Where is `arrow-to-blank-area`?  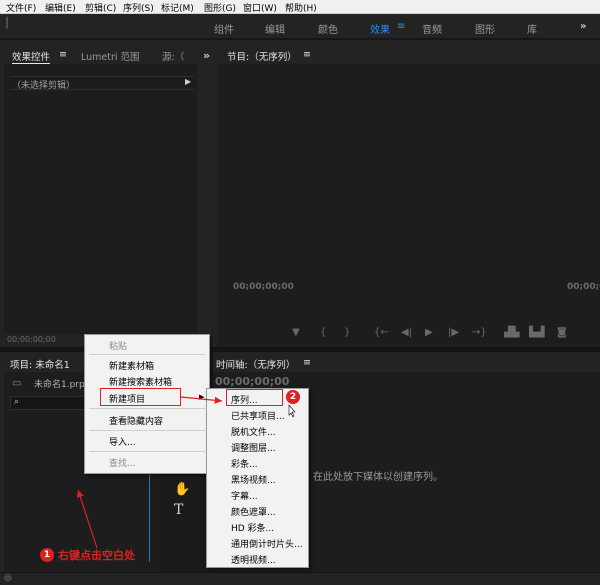 arrow-to-blank-area is located at coordinates (87, 519).